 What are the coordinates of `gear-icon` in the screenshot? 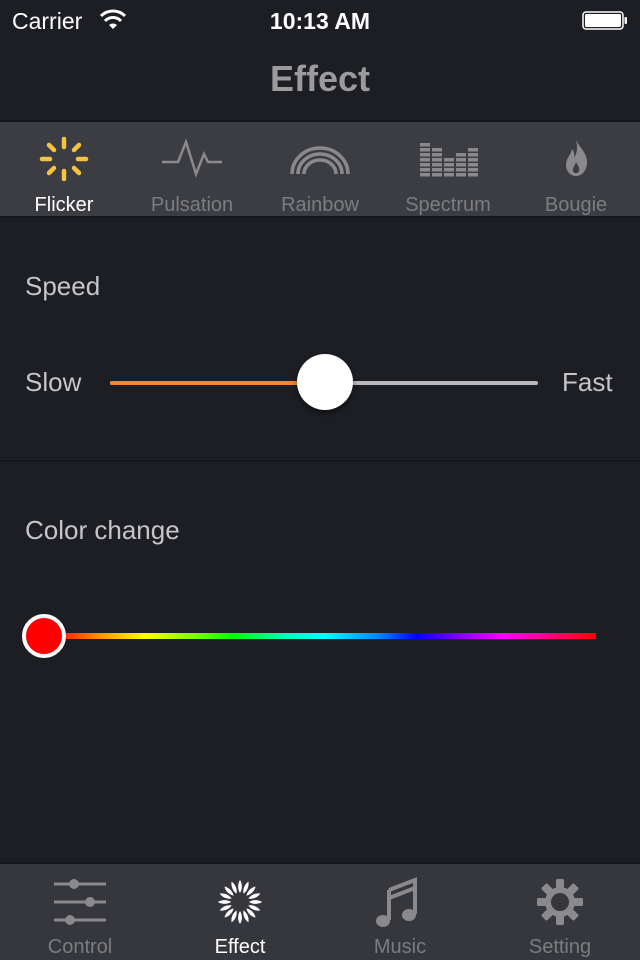 It's located at (560, 902).